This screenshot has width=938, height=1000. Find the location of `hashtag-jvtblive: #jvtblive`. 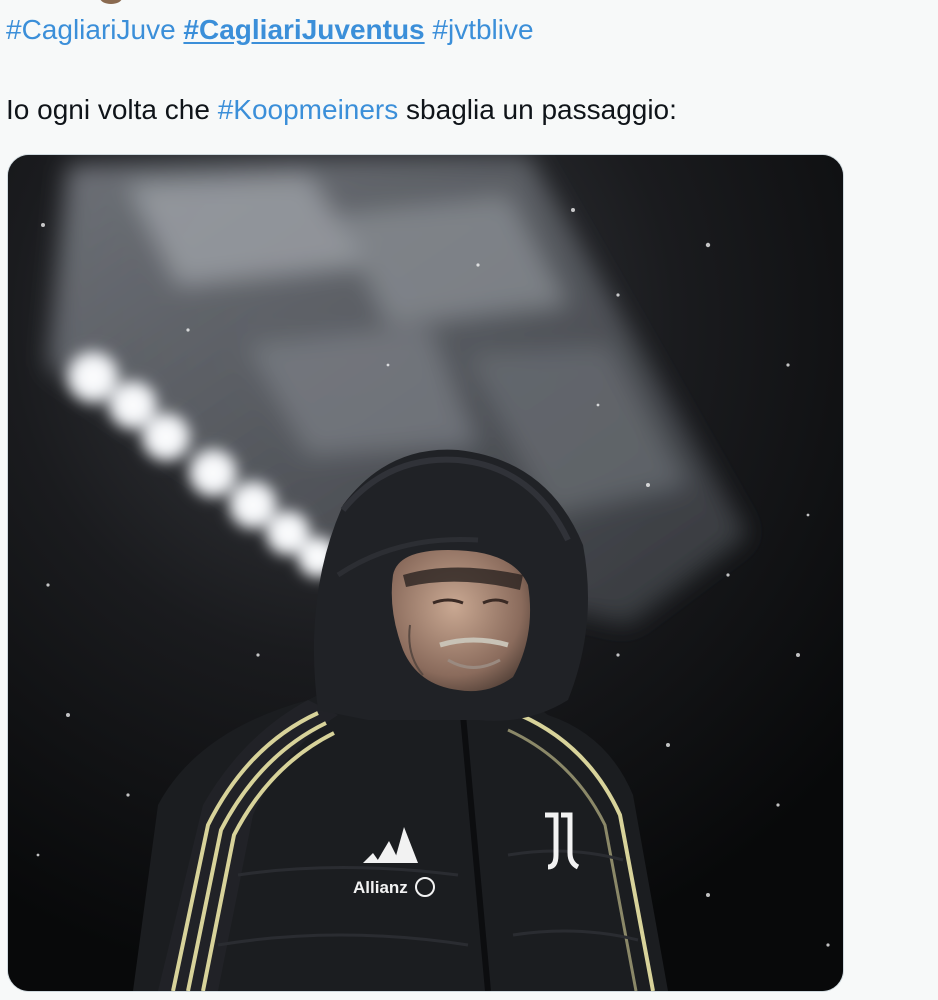

hashtag-jvtblive: #jvtblive is located at coordinates (482, 29).